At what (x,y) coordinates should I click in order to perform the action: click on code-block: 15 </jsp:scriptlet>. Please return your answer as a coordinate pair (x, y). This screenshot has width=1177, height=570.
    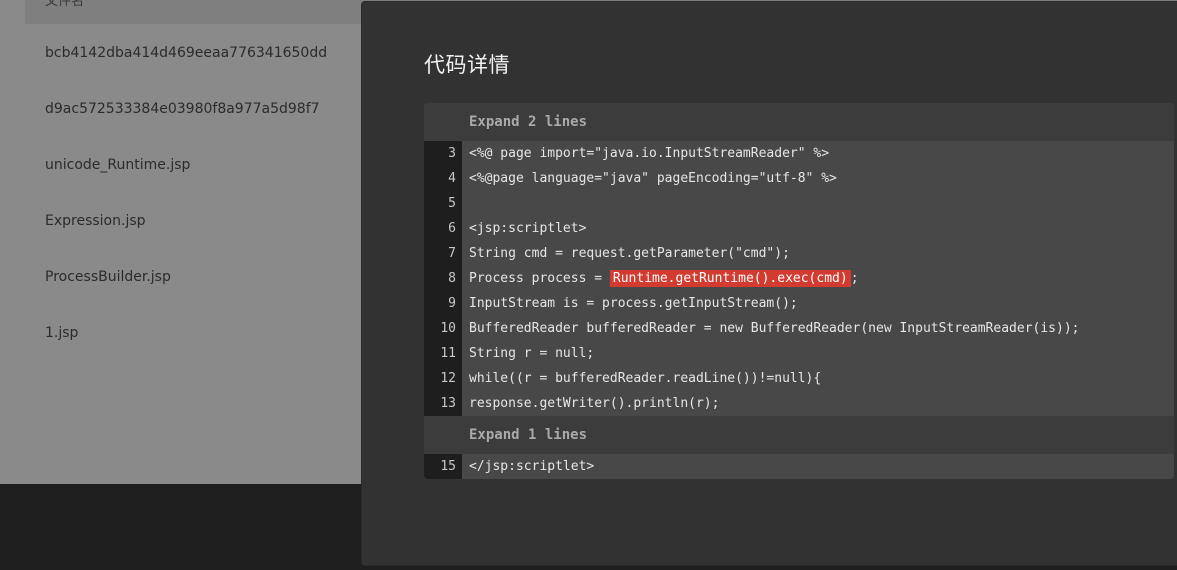
    Looking at the image, I should click on (799, 466).